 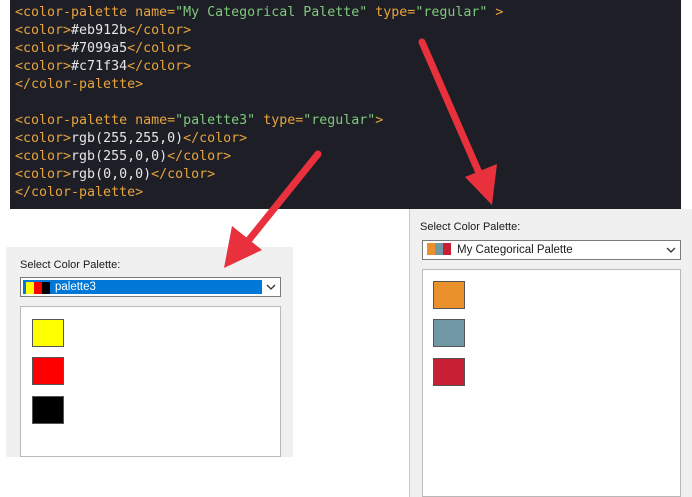 I want to click on color-swatch-orange, so click(x=449, y=295).